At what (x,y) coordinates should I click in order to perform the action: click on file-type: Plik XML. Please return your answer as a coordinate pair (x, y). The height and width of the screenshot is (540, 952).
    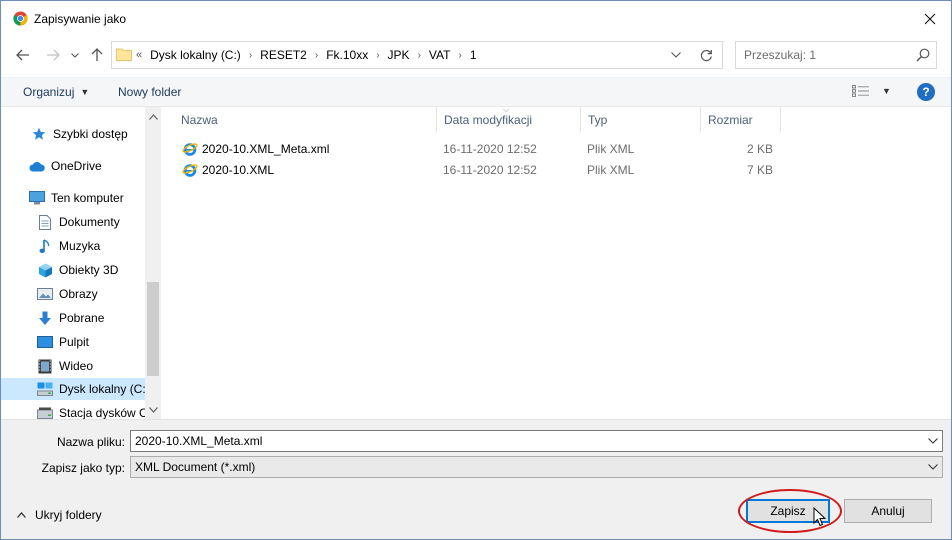
    Looking at the image, I should click on (611, 170).